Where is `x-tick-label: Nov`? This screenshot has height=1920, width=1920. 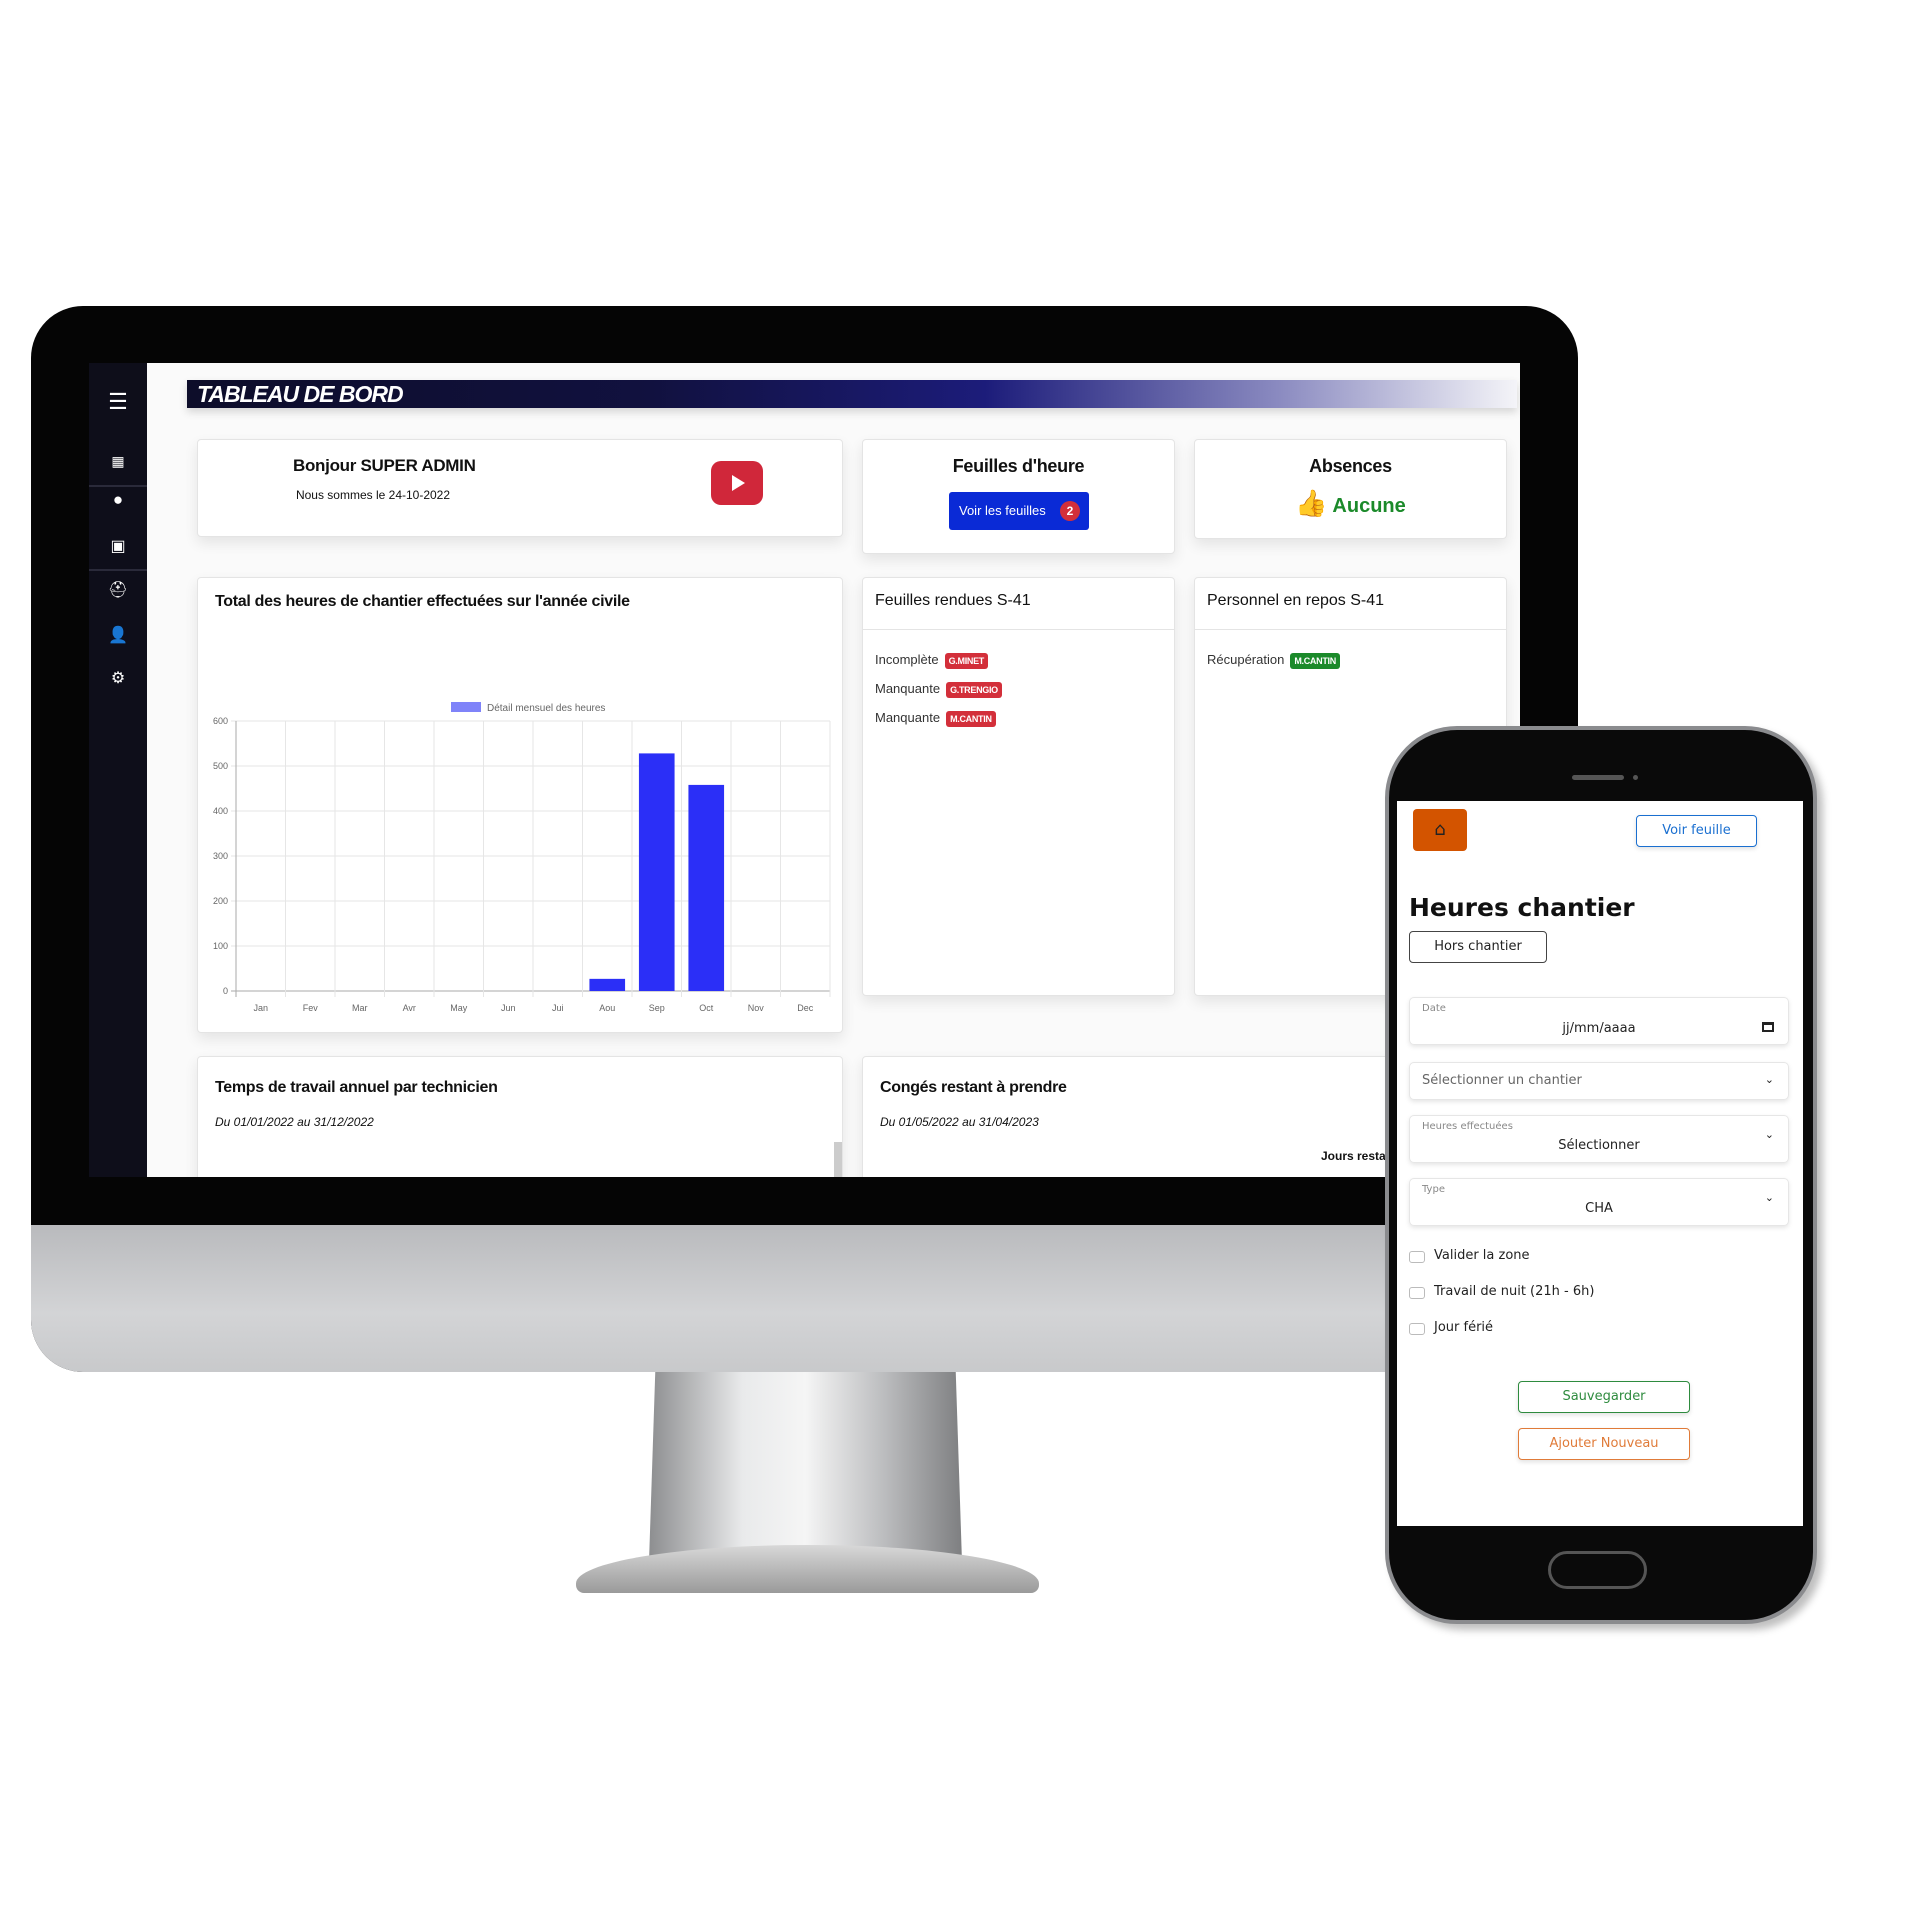
x-tick-label: Nov is located at coordinates (756, 1008).